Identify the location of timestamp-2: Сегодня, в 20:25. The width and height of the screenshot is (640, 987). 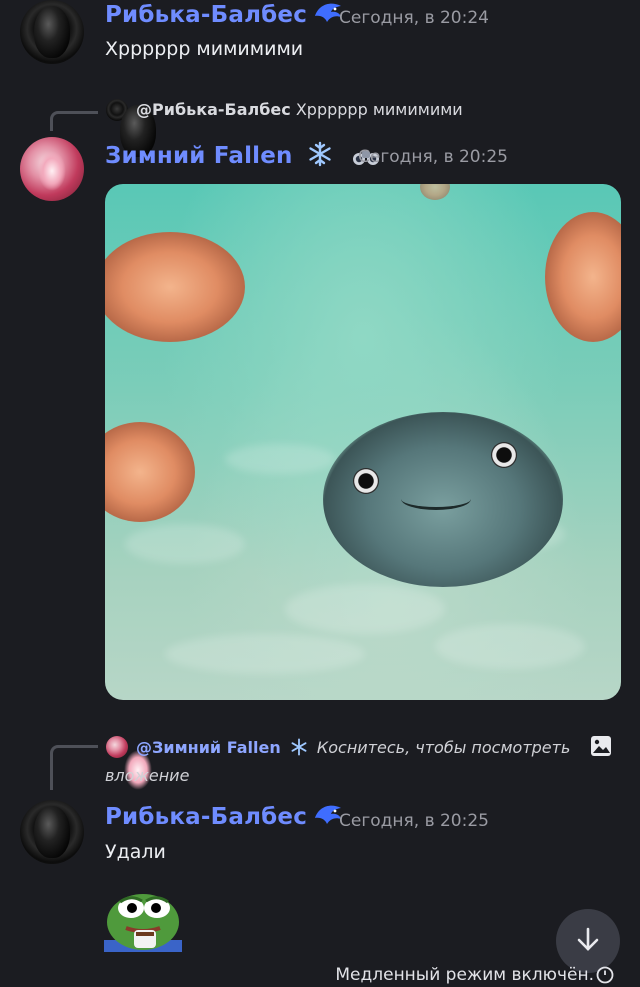
(433, 157).